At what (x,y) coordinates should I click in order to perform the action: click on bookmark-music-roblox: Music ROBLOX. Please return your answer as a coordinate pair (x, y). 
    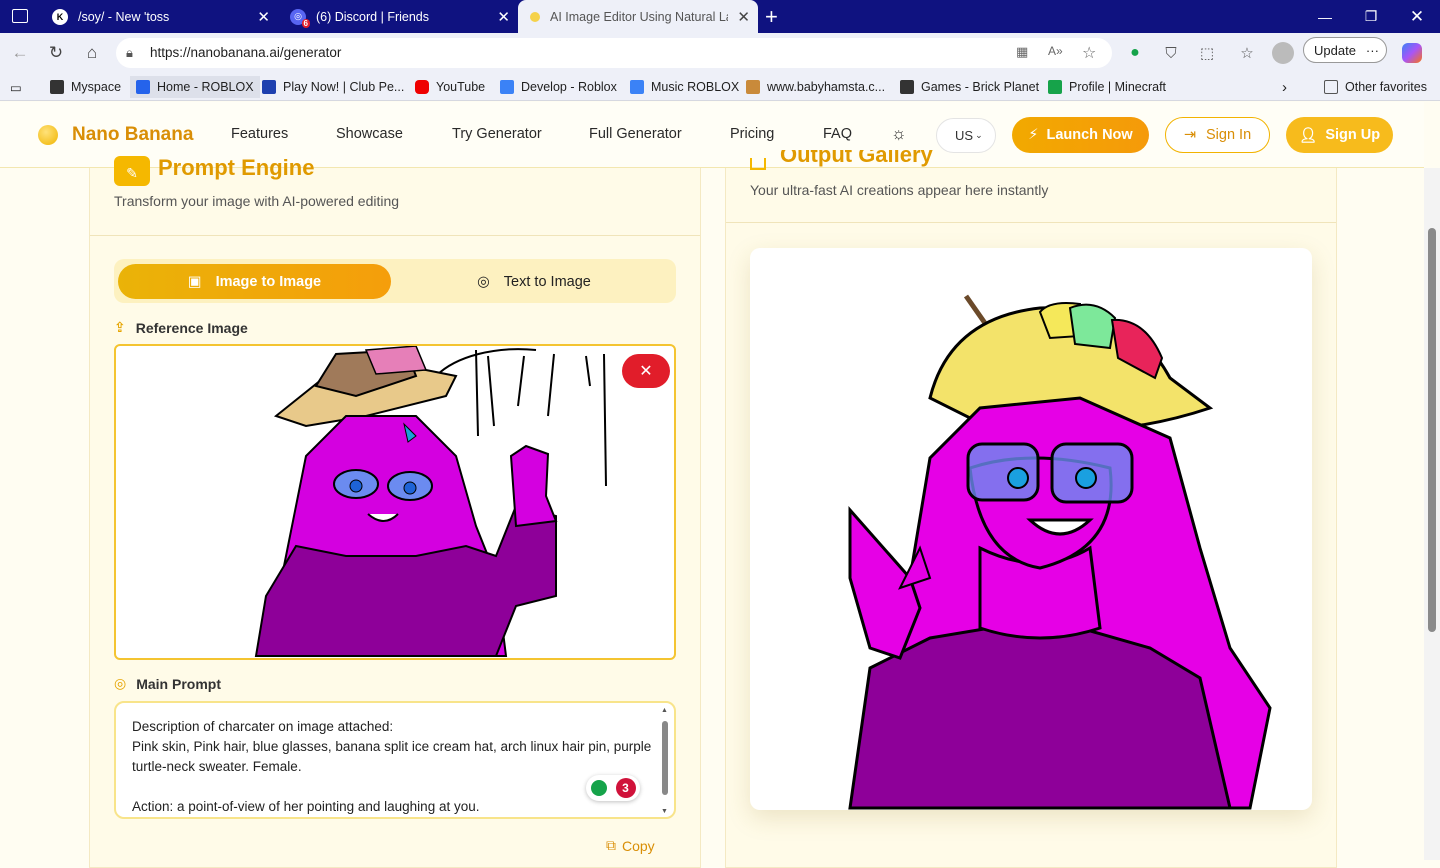
    Looking at the image, I should click on (684, 87).